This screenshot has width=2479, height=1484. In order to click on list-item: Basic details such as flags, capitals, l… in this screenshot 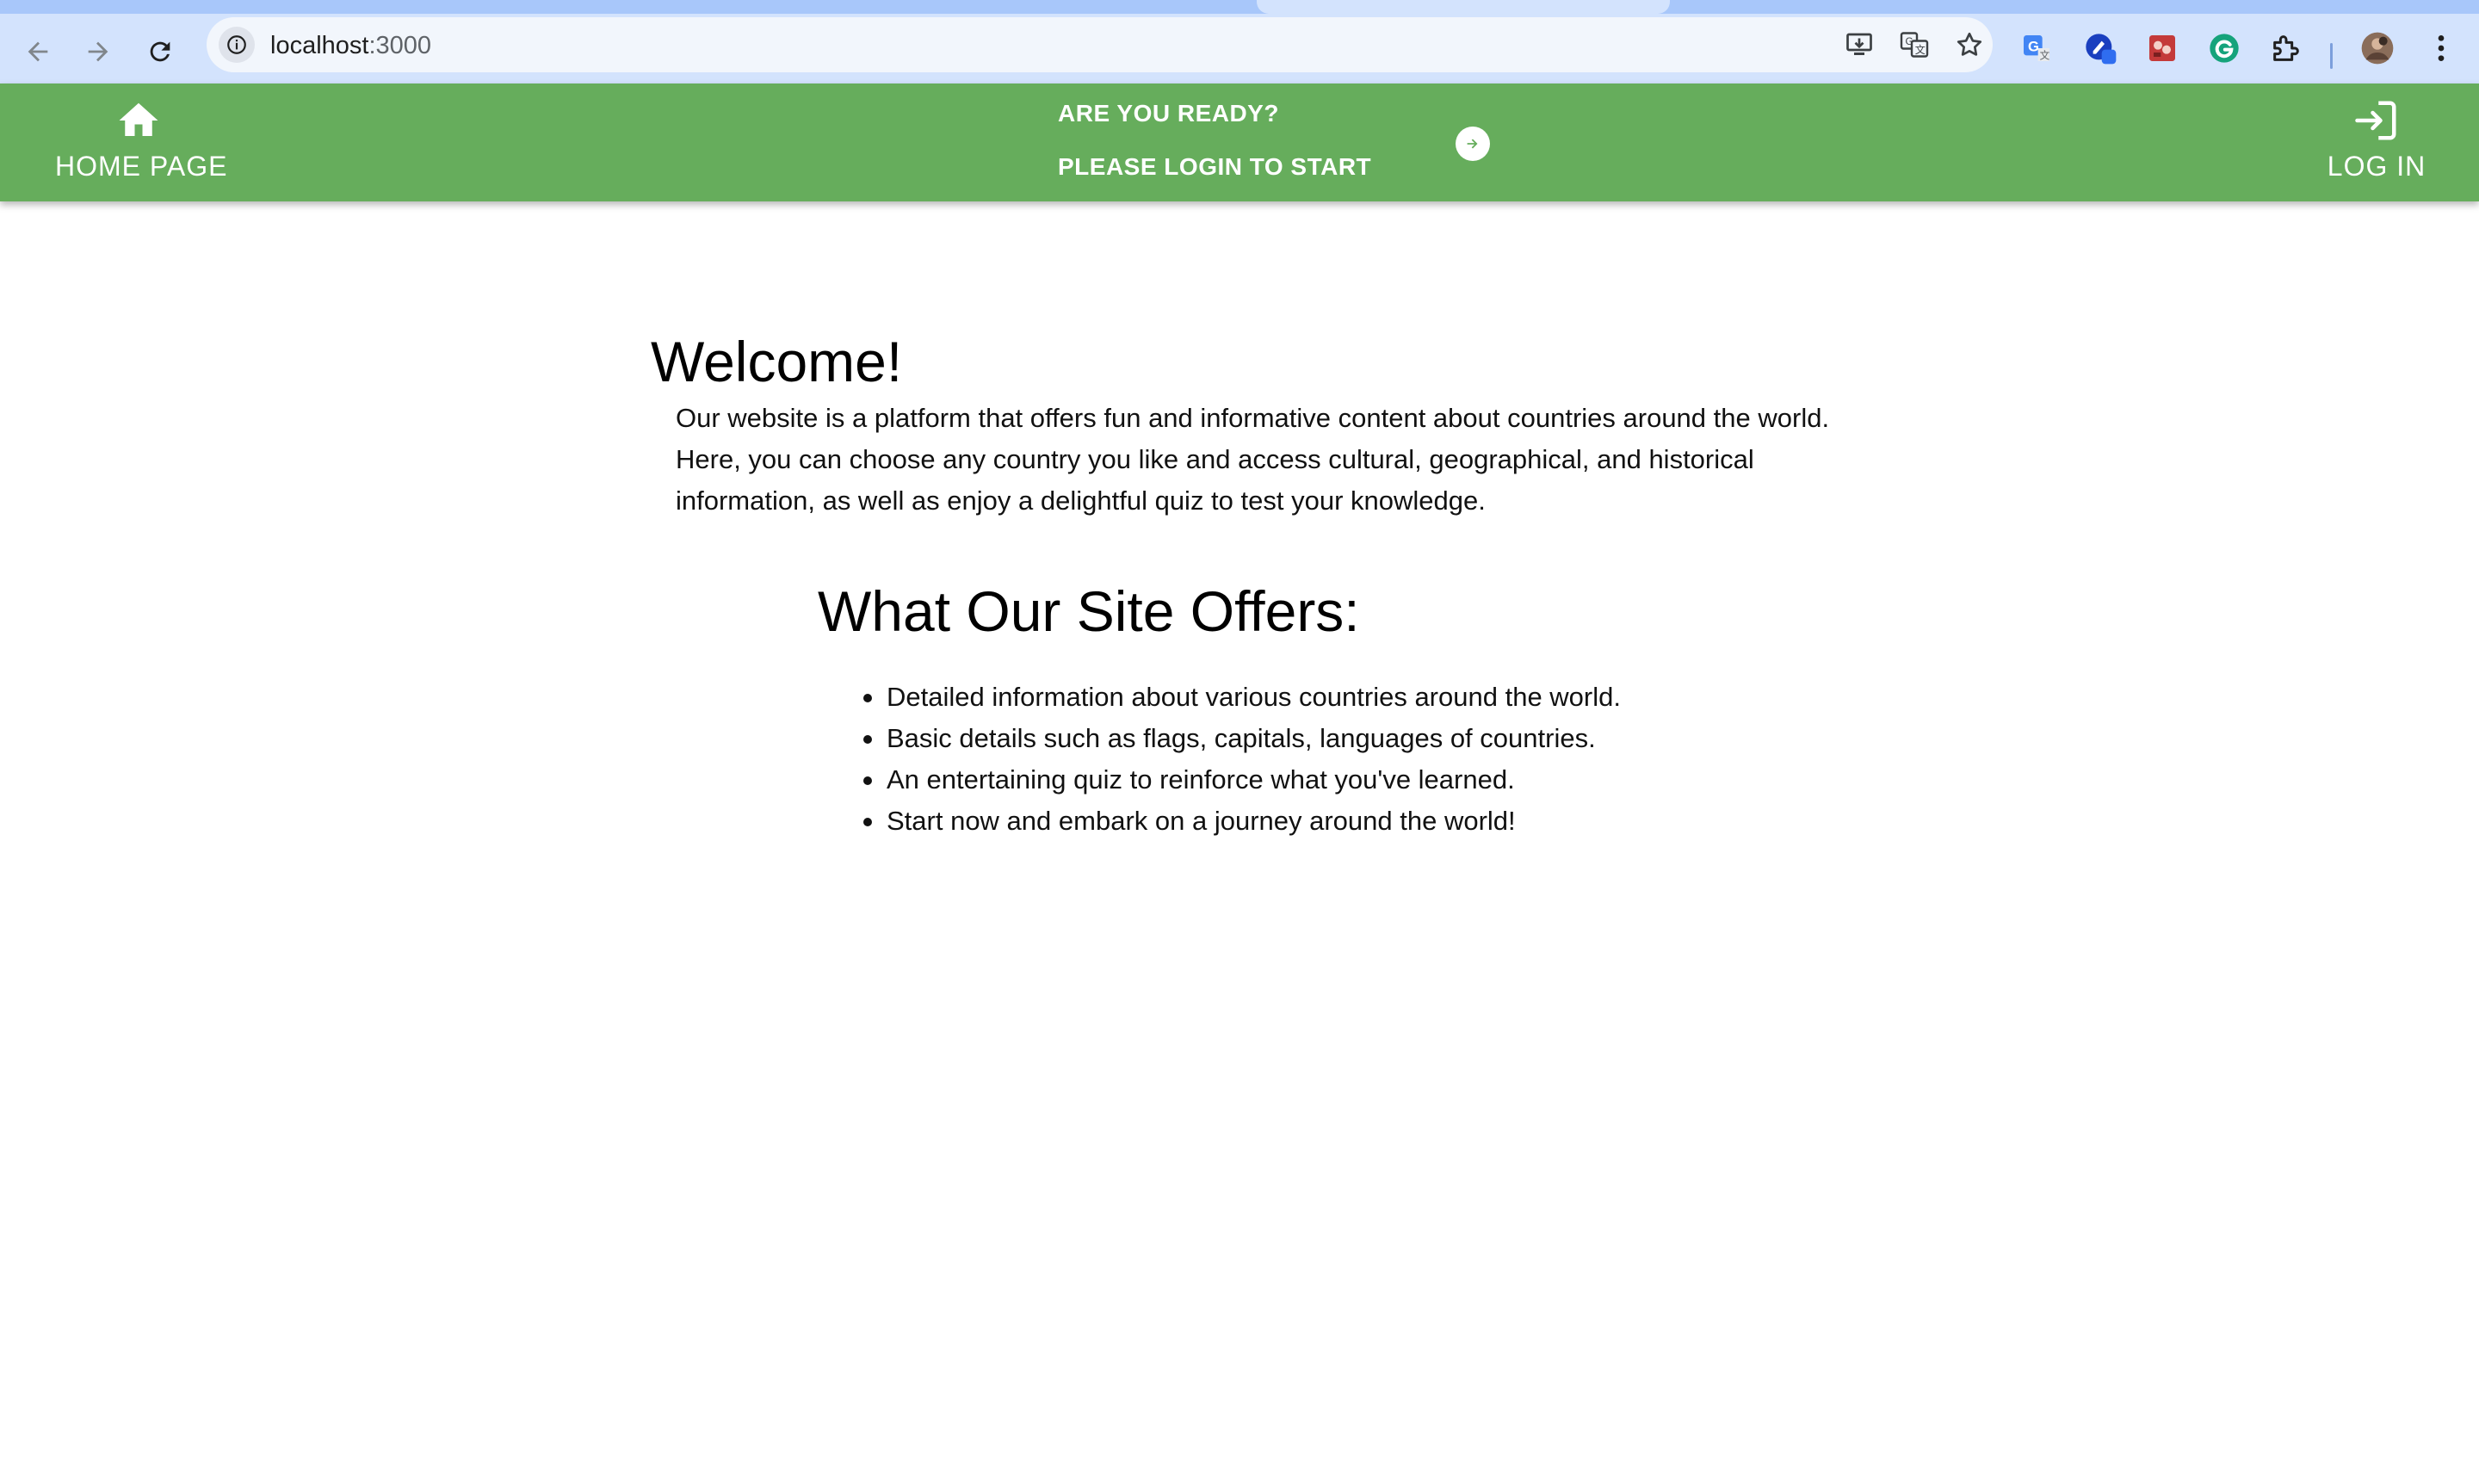, I will do `click(1242, 738)`.